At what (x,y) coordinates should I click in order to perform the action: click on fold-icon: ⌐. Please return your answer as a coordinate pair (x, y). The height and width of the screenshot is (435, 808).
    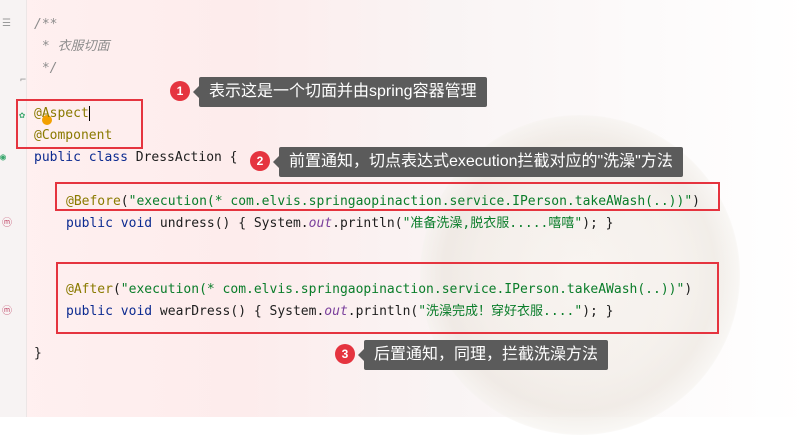
    Looking at the image, I should click on (23, 81).